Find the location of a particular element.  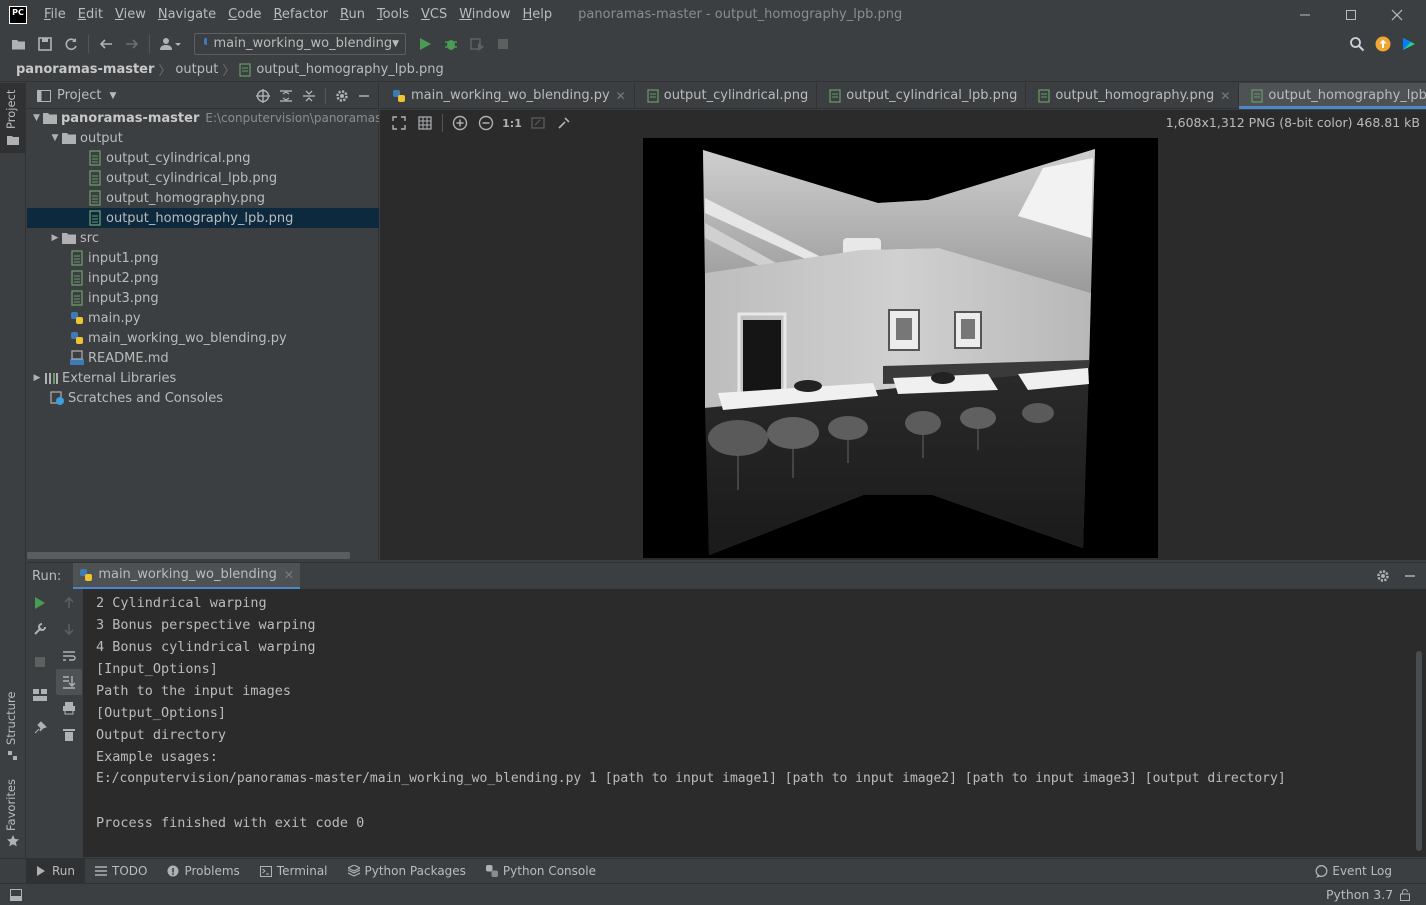

open-folder-button is located at coordinates (19, 44).